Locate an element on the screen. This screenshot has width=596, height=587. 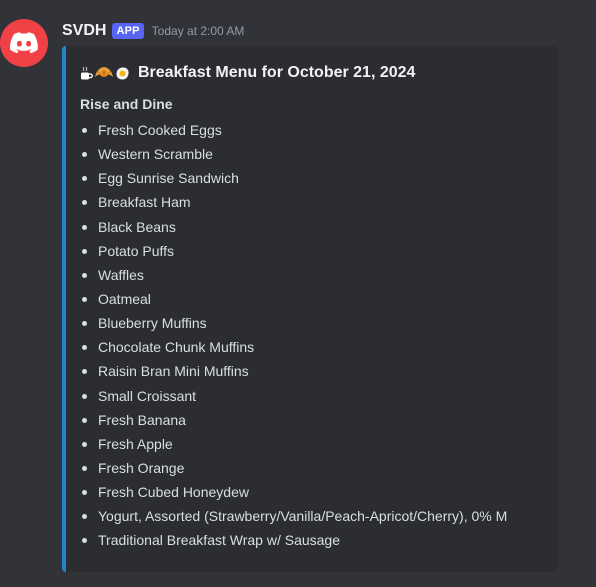
list-item: Potato Puffs is located at coordinates (293, 251).